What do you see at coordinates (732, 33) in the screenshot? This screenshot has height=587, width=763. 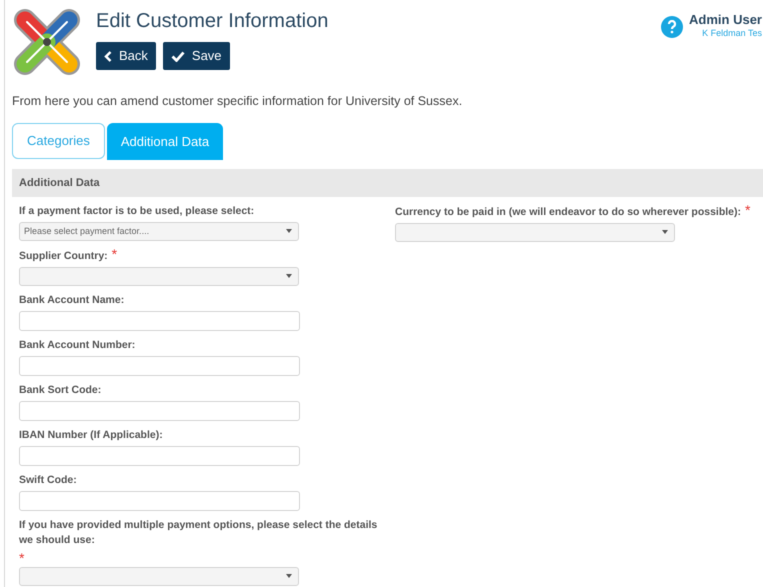 I see `user-subtitle: K Feldman Tes` at bounding box center [732, 33].